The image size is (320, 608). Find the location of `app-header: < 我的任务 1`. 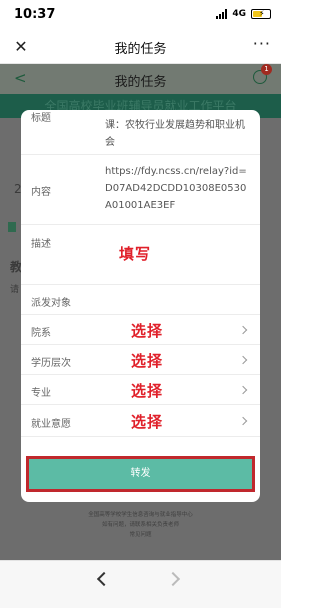

app-header: < 我的任务 1 is located at coordinates (140, 79).